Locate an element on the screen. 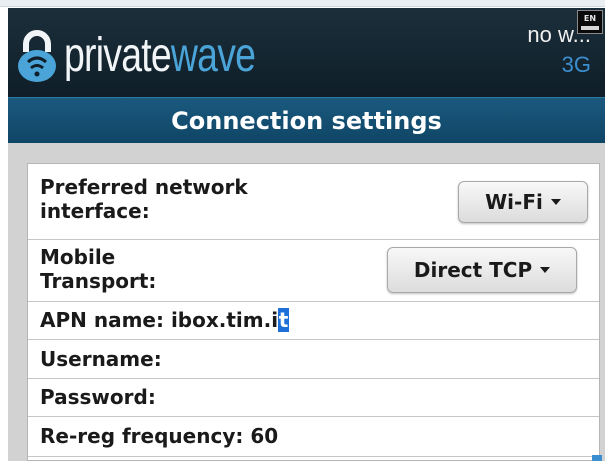 This screenshot has height=461, width=605. logo-wave-text: wave is located at coordinates (213, 55).